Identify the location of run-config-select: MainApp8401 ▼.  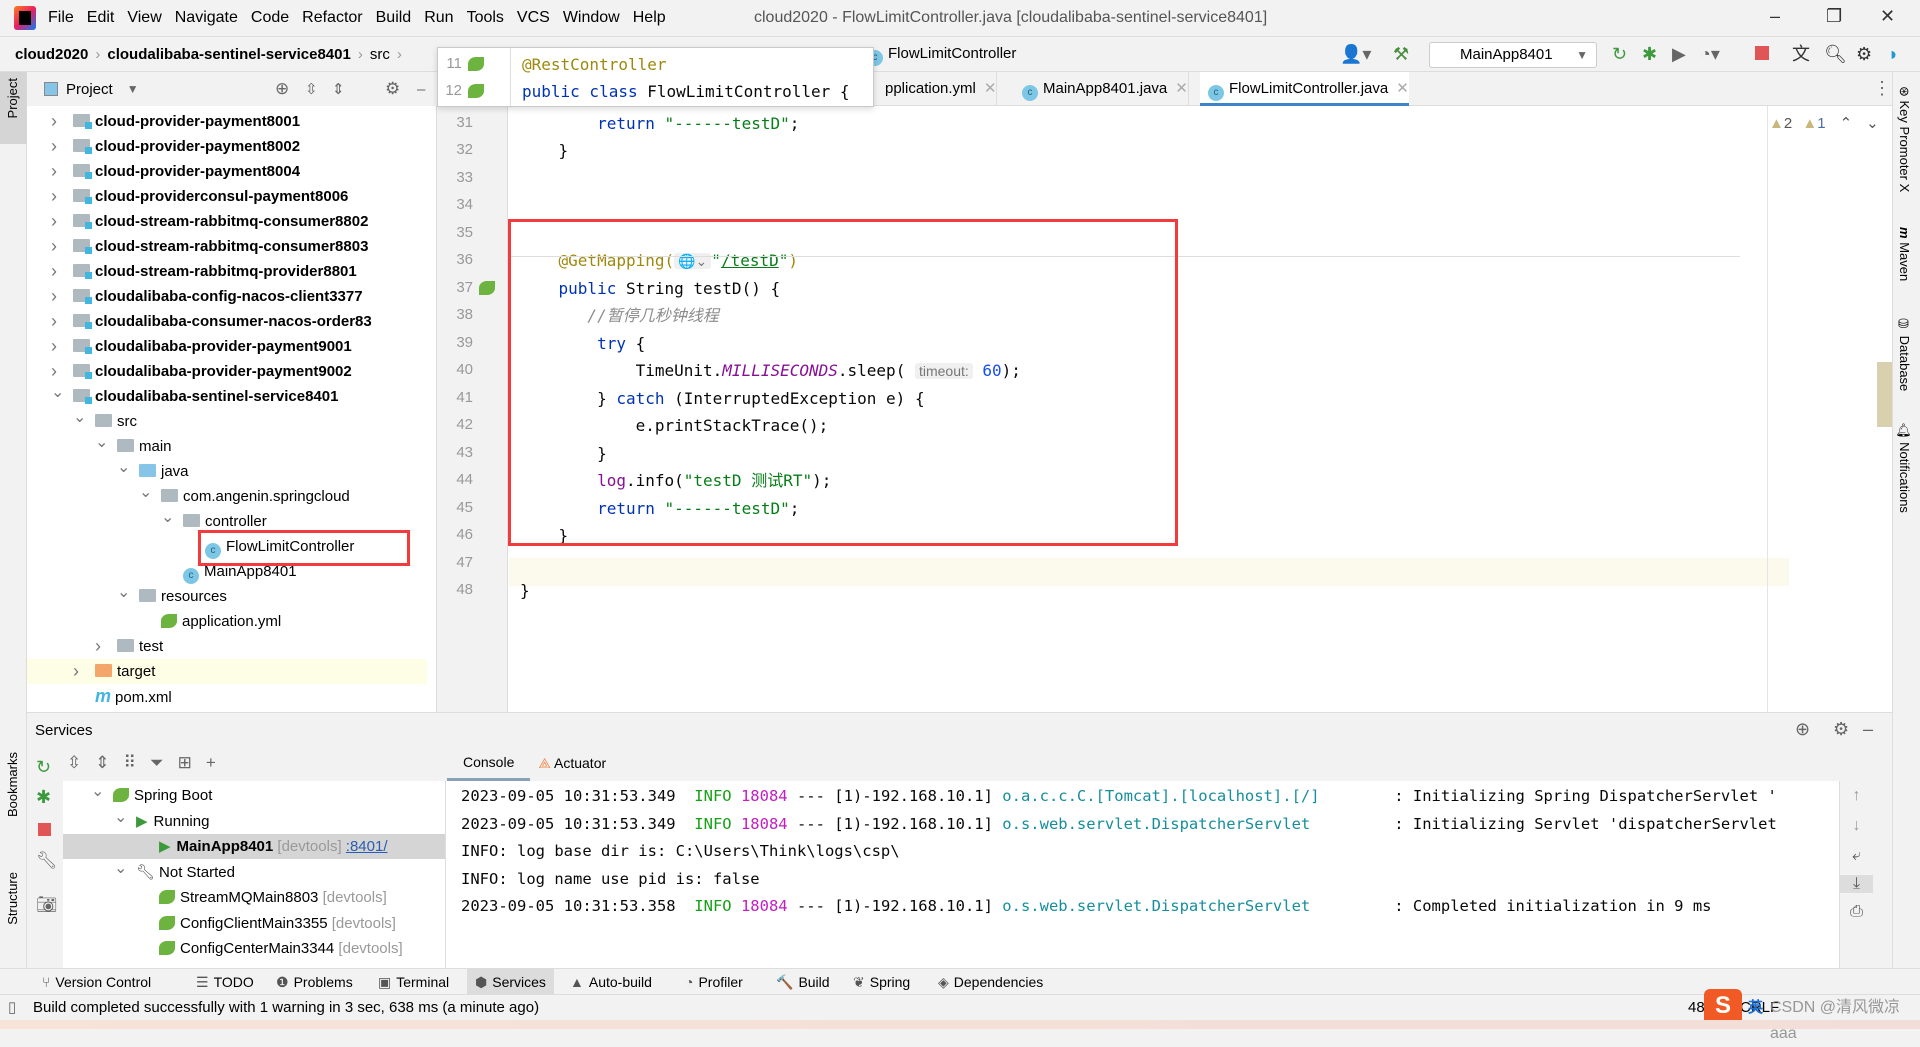
(1513, 55).